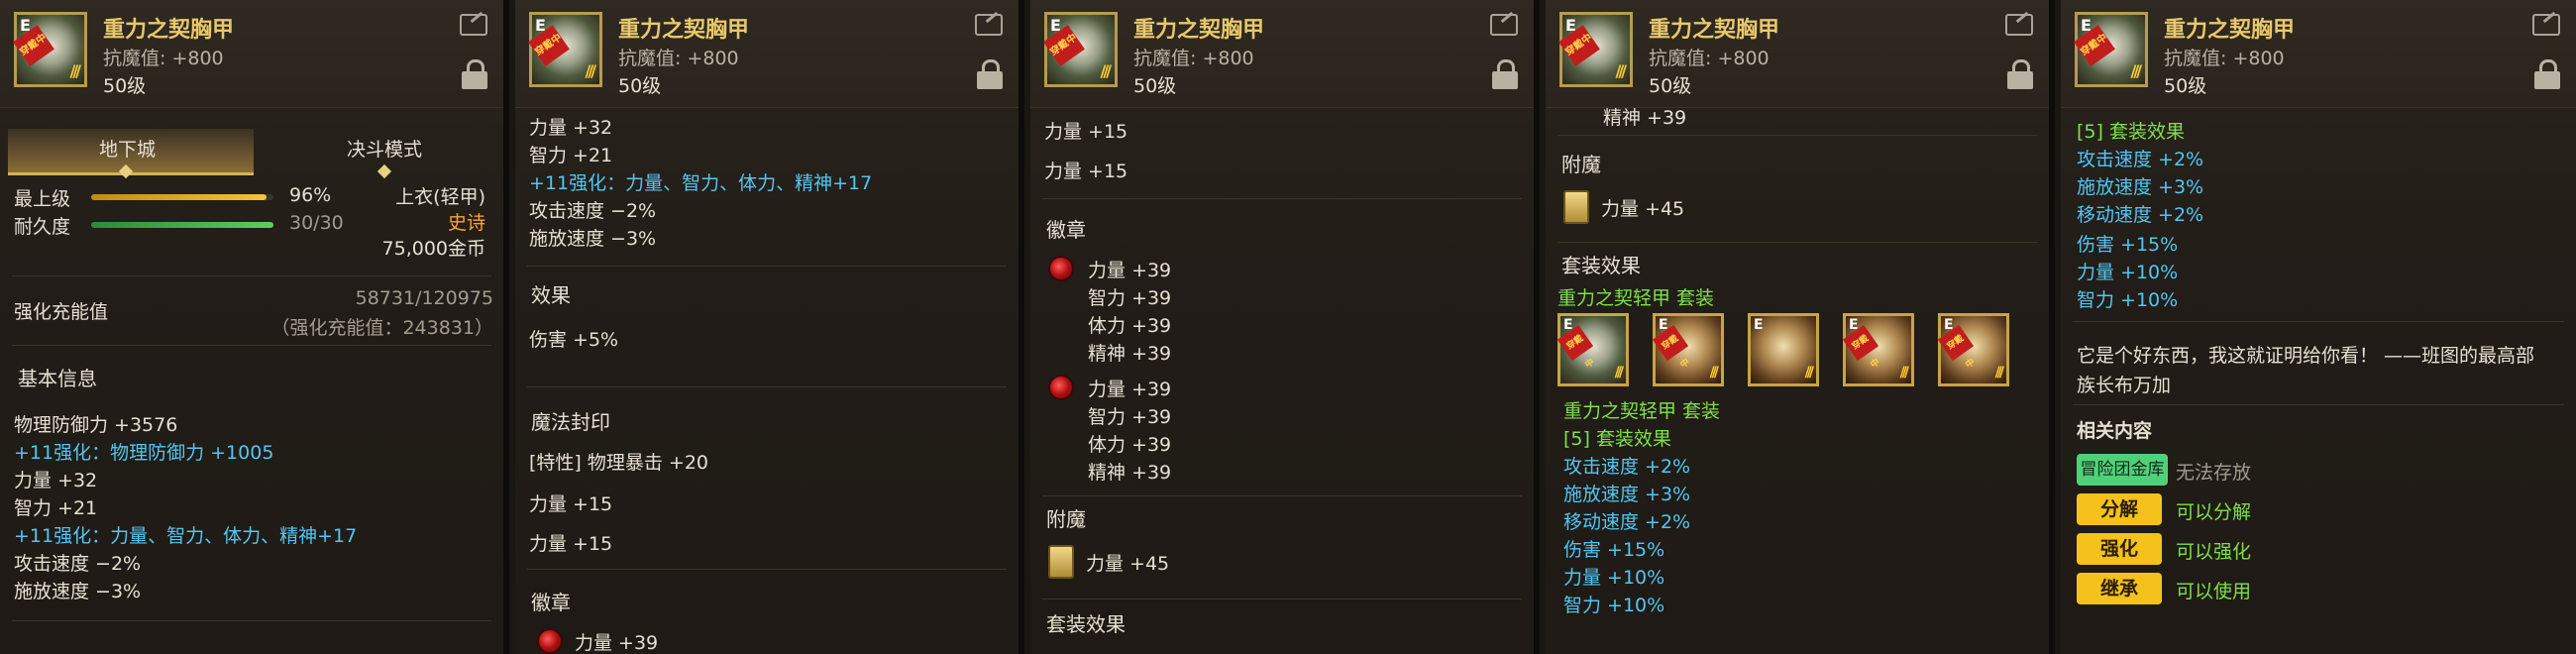  Describe the element at coordinates (2120, 588) in the screenshot. I see `inherit-button: 继承` at that location.